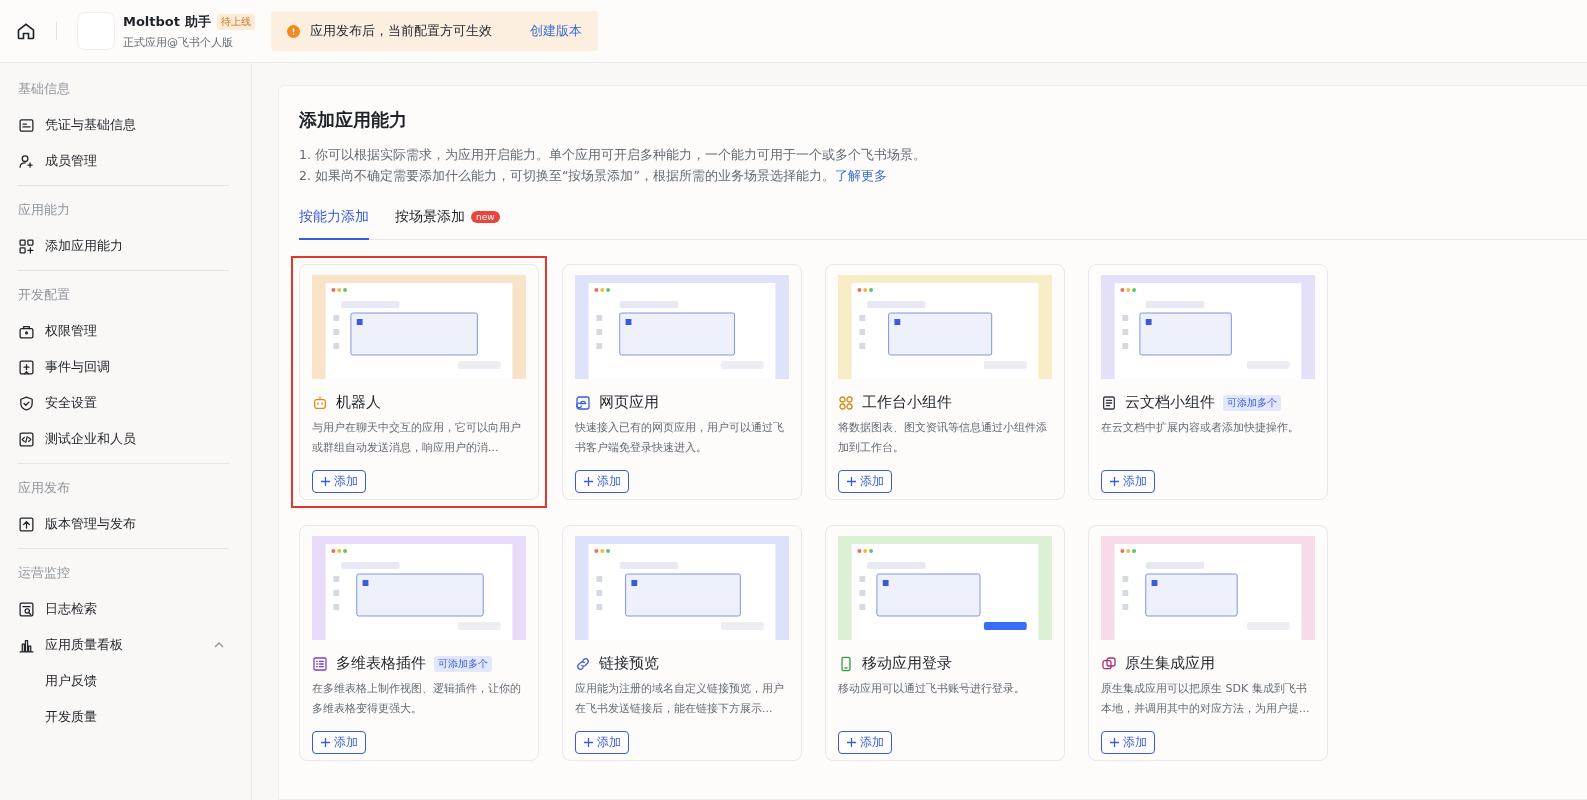  Describe the element at coordinates (235, 21) in the screenshot. I see `status-badge: 待上线` at that location.